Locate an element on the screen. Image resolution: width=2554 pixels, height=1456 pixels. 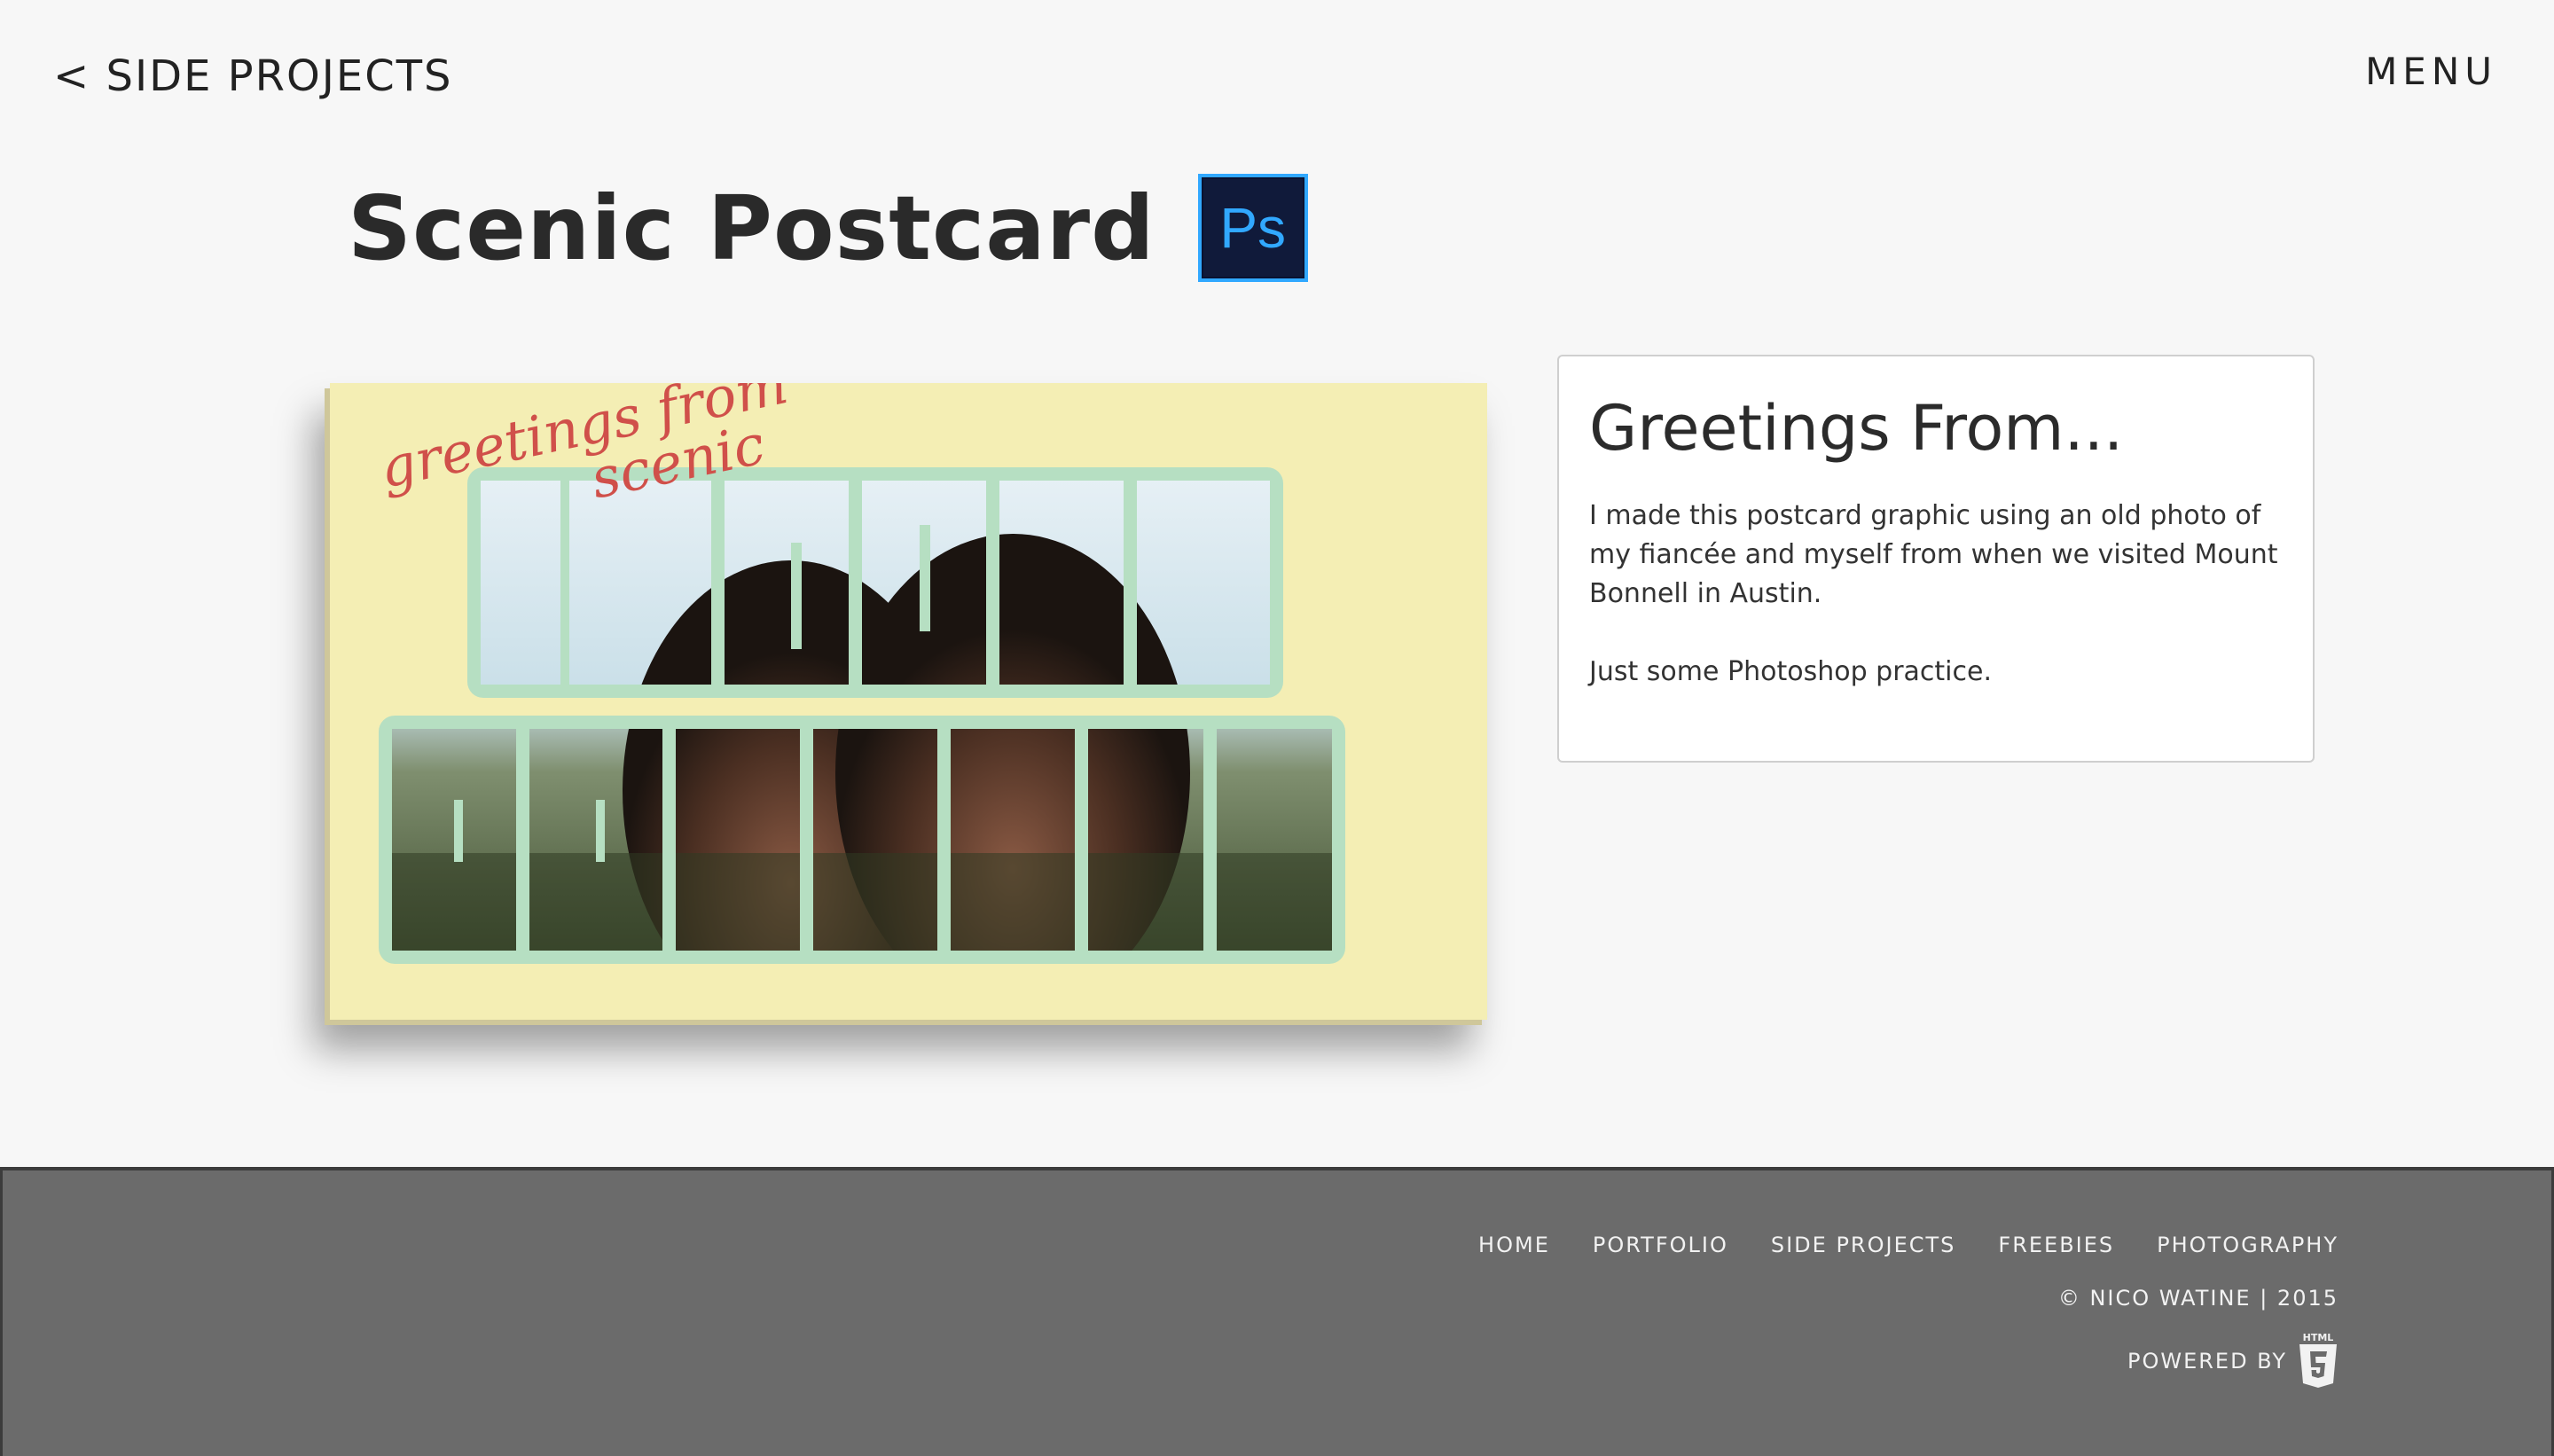
powered-by-label: POWERED BY is located at coordinates (2207, 1361).